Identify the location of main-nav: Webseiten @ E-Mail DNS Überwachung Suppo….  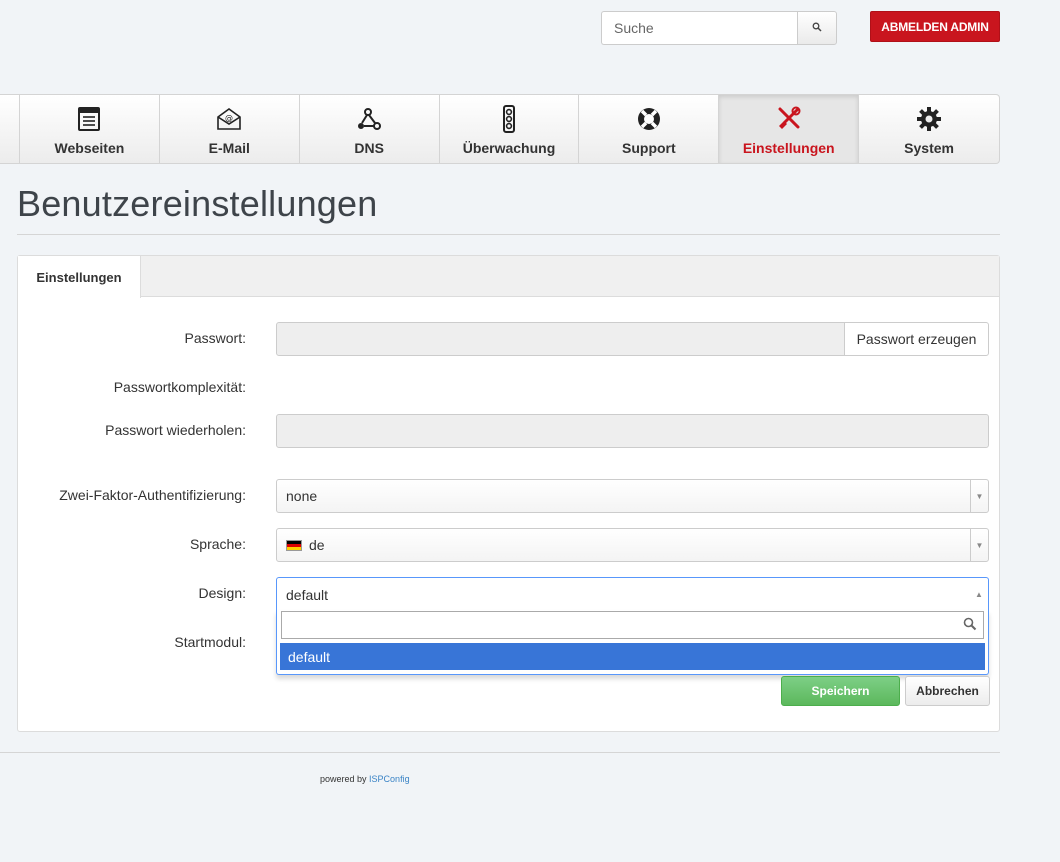
(500, 129).